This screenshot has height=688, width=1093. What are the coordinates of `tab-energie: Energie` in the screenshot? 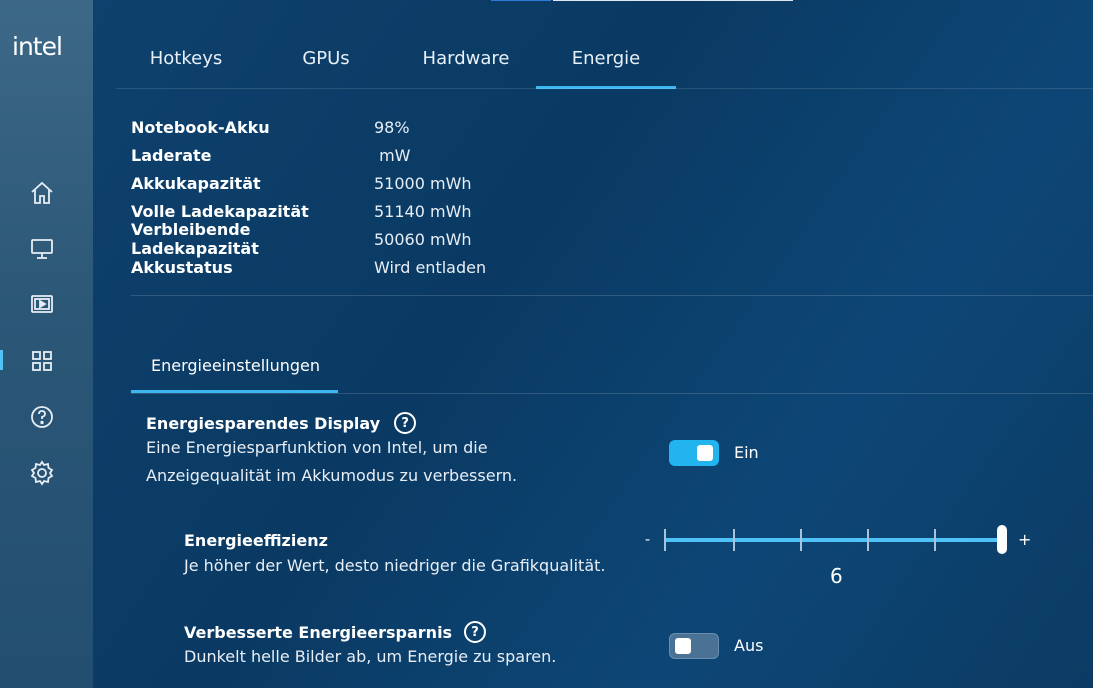 It's located at (606, 58).